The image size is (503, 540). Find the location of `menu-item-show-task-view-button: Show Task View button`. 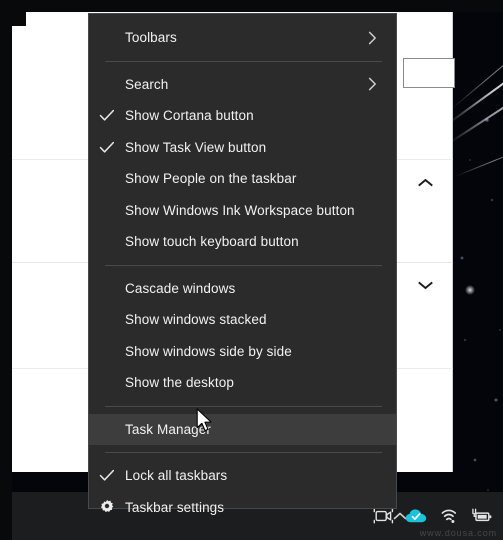

menu-item-show-task-view-button: Show Task View button is located at coordinates (242, 148).